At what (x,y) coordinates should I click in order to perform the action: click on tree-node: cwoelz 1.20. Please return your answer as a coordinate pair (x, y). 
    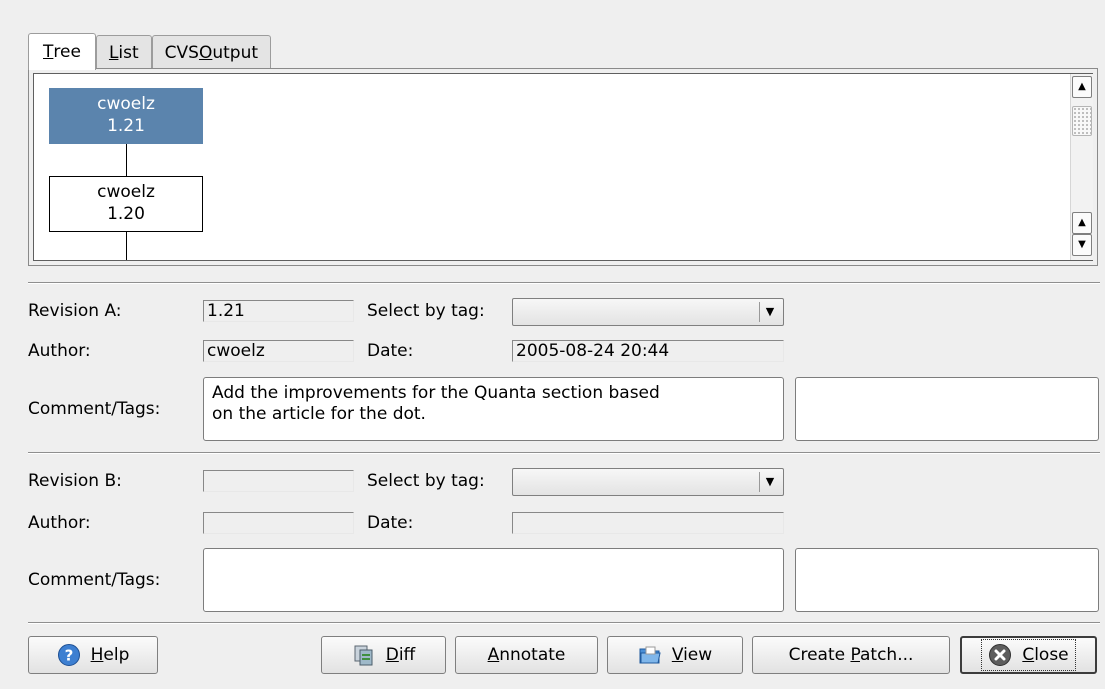
    Looking at the image, I should click on (126, 204).